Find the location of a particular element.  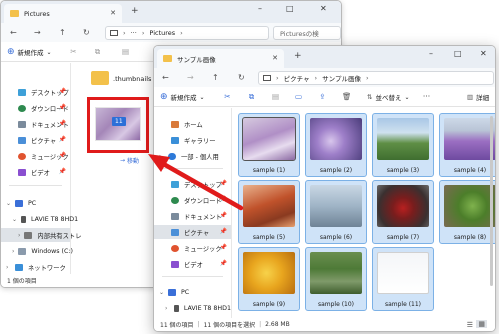

file-item: sample (11) is located at coordinates (403, 279).